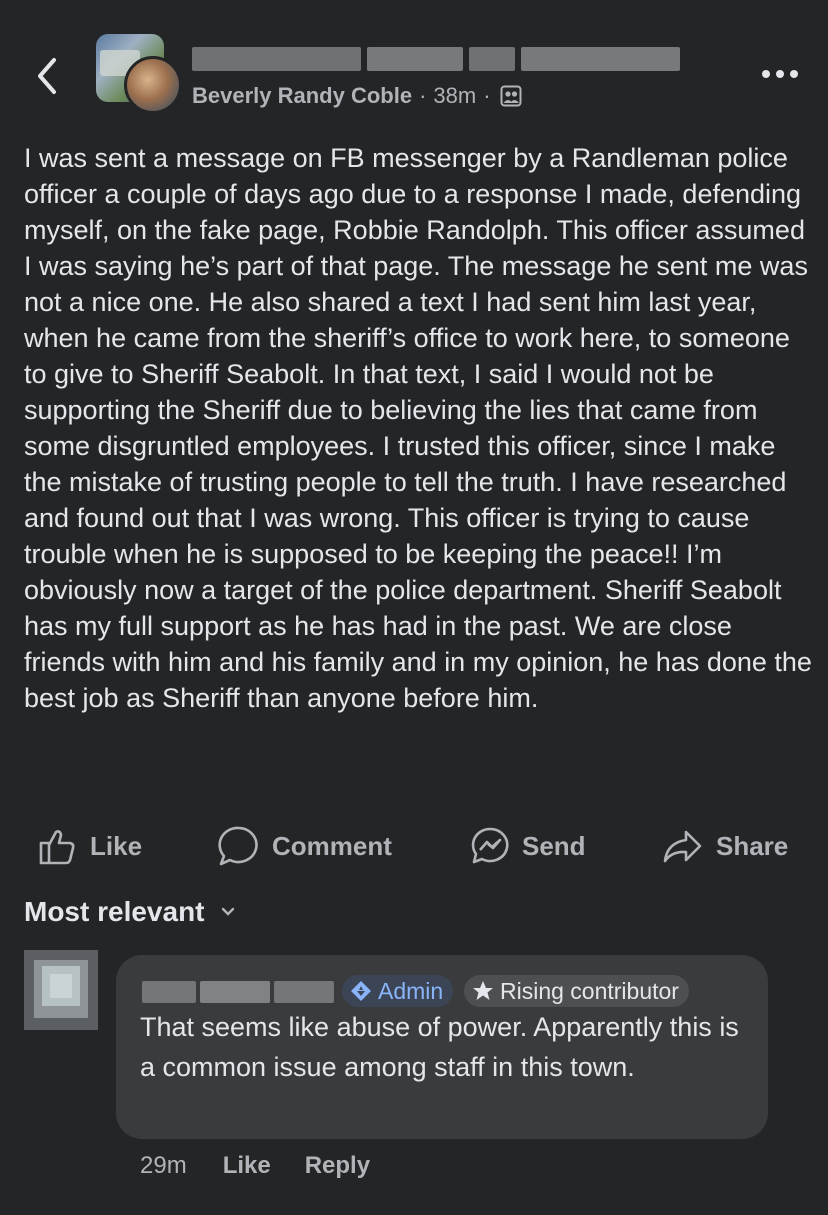 The image size is (828, 1215). What do you see at coordinates (682, 846) in the screenshot?
I see `share-arrow-icon` at bounding box center [682, 846].